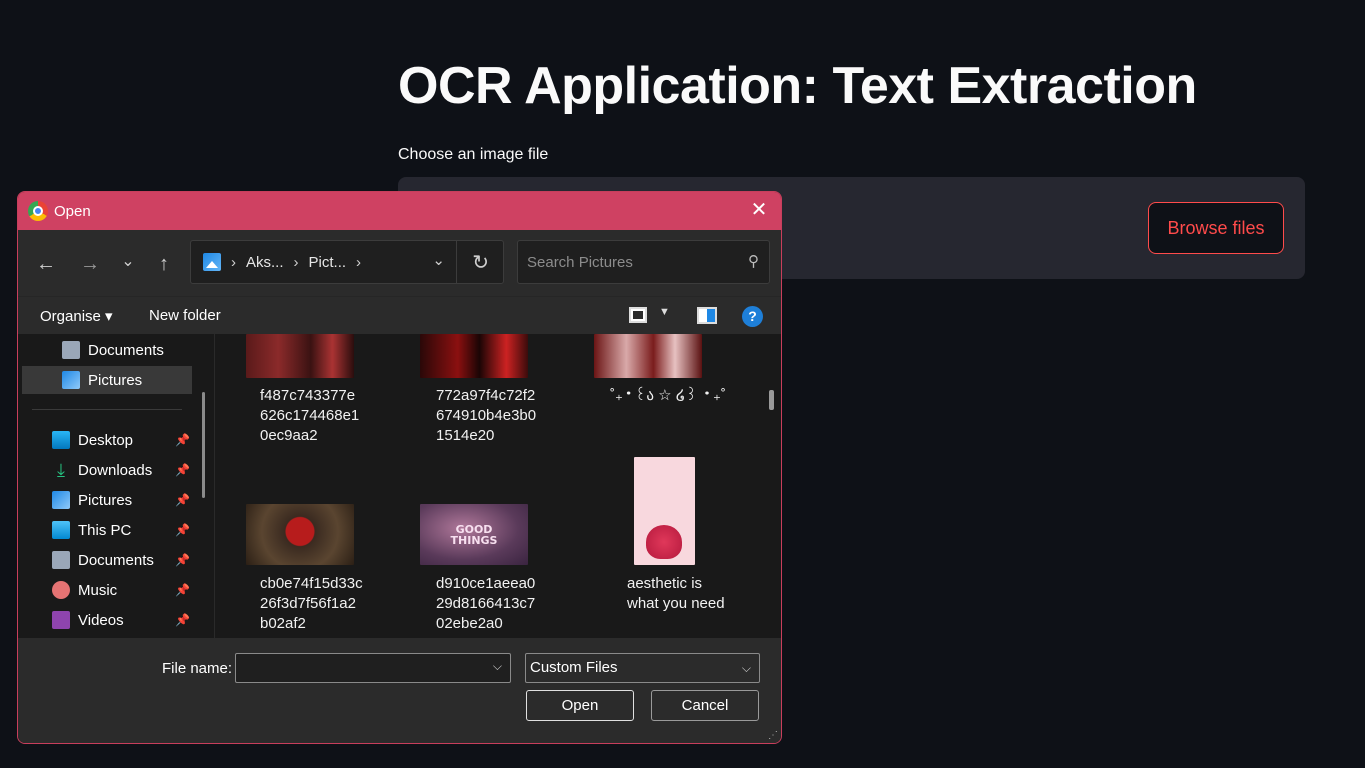  Describe the element at coordinates (1216, 228) in the screenshot. I see `browse-files-button: Browse files` at that location.